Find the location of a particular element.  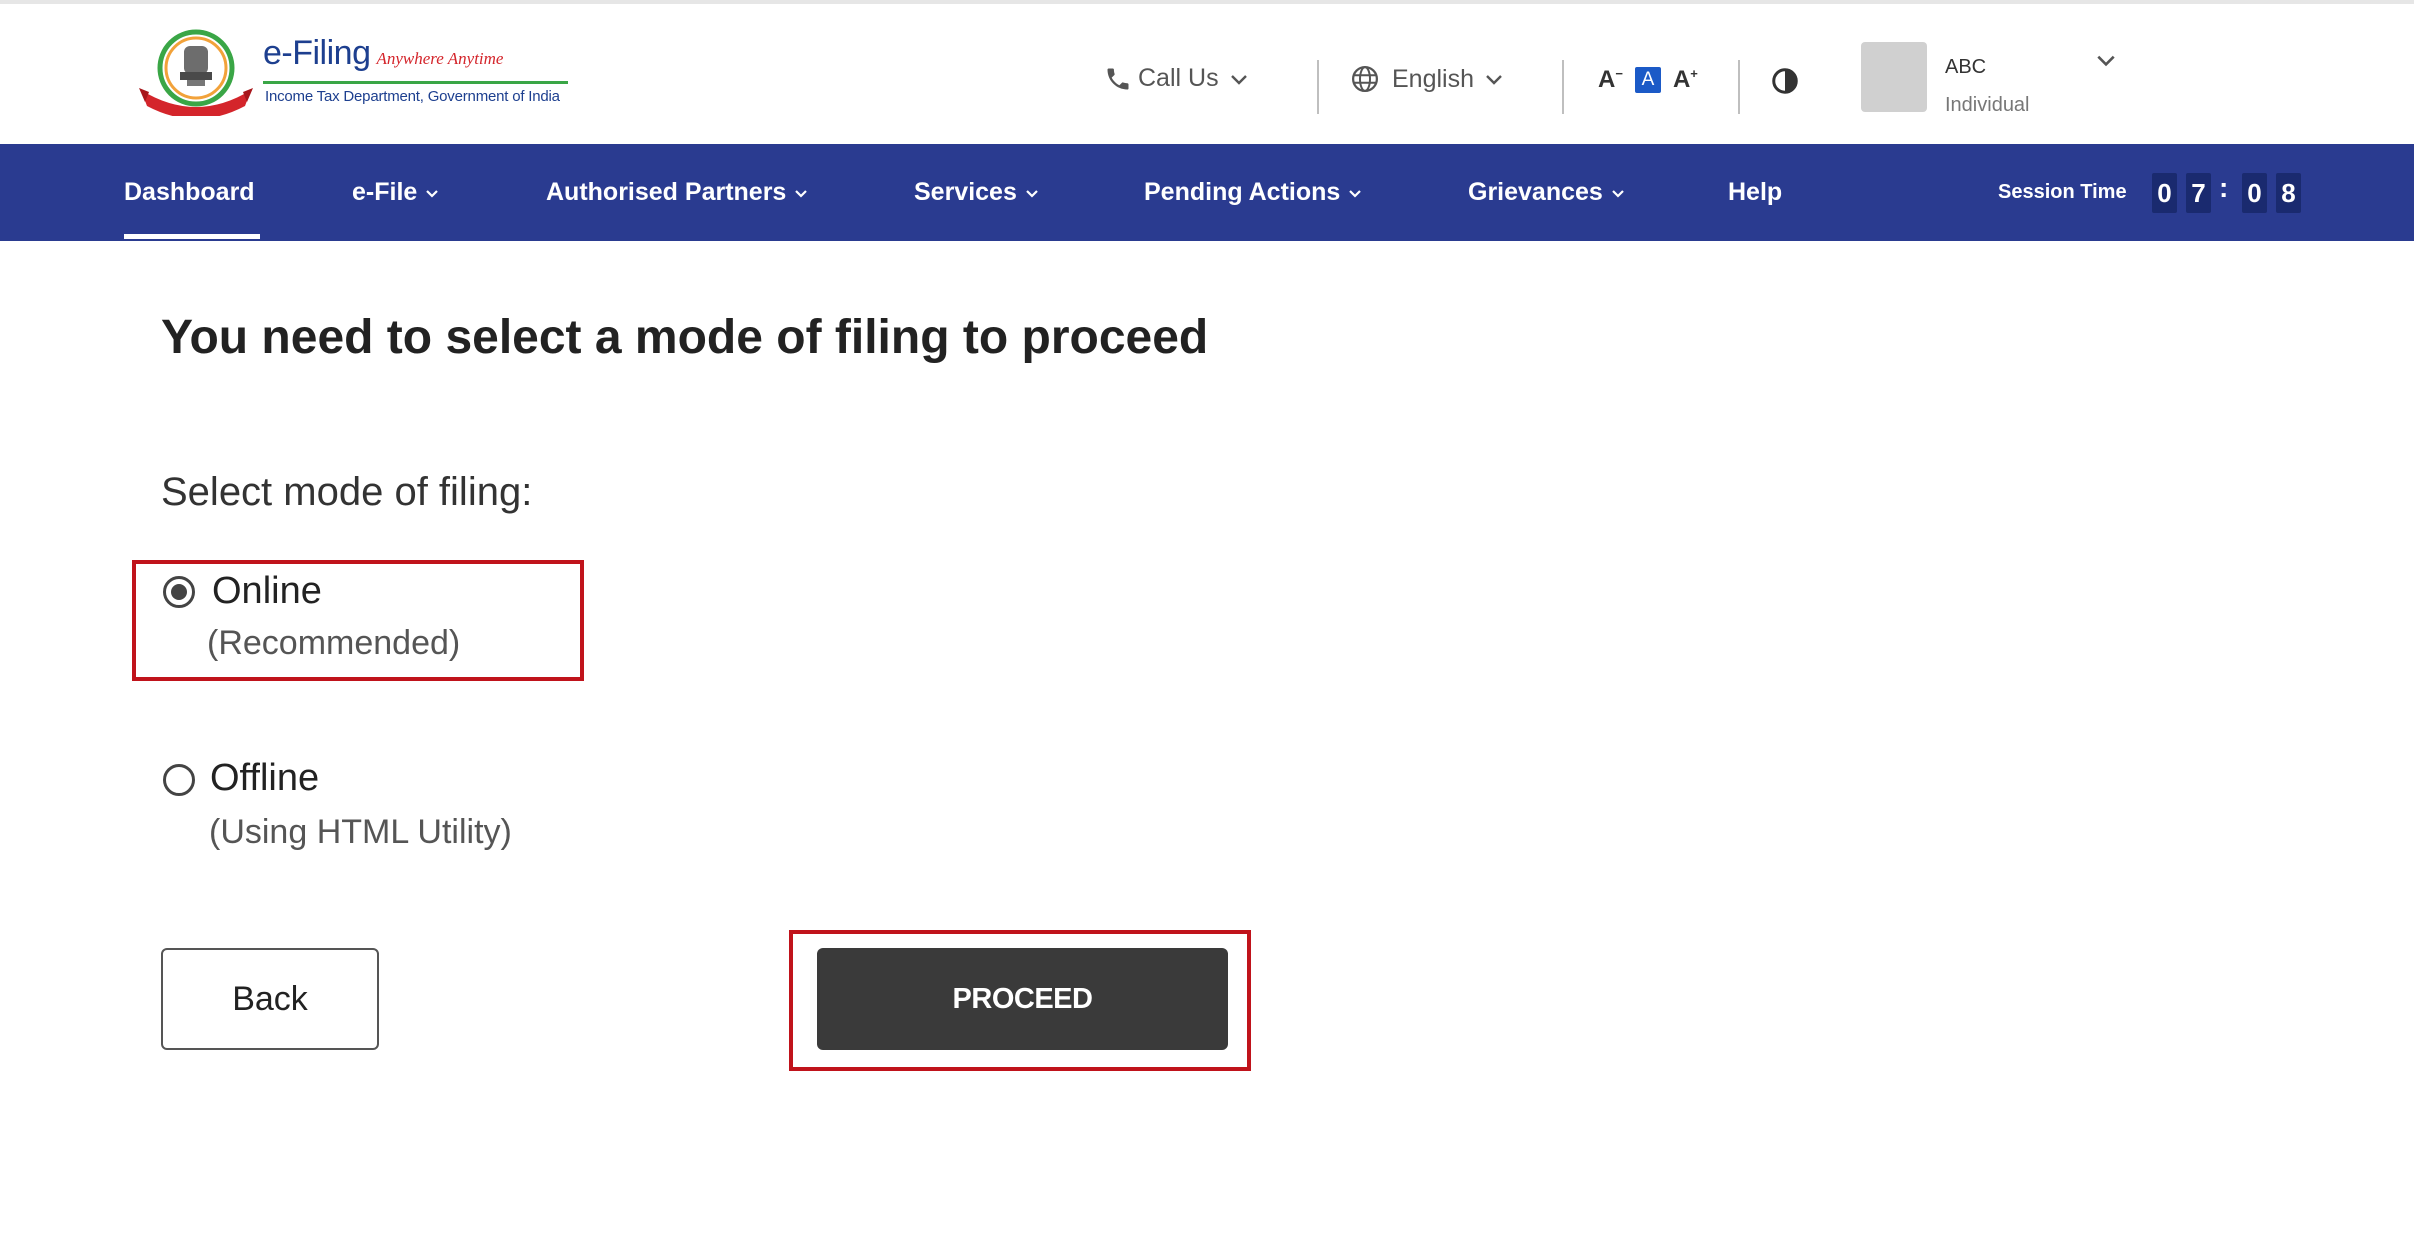

call-us-dropdown: Call Us is located at coordinates (1176, 78).